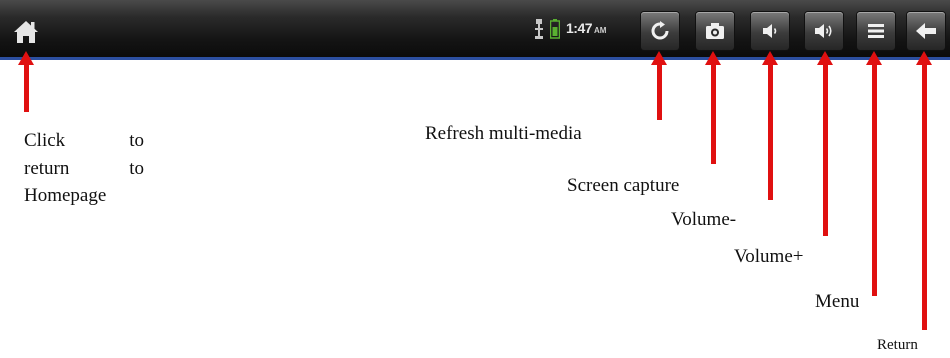 Image resolution: width=950 pixels, height=358 pixels. Describe the element at coordinates (623, 185) in the screenshot. I see `screen-capture-annotation: Screen capture` at that location.